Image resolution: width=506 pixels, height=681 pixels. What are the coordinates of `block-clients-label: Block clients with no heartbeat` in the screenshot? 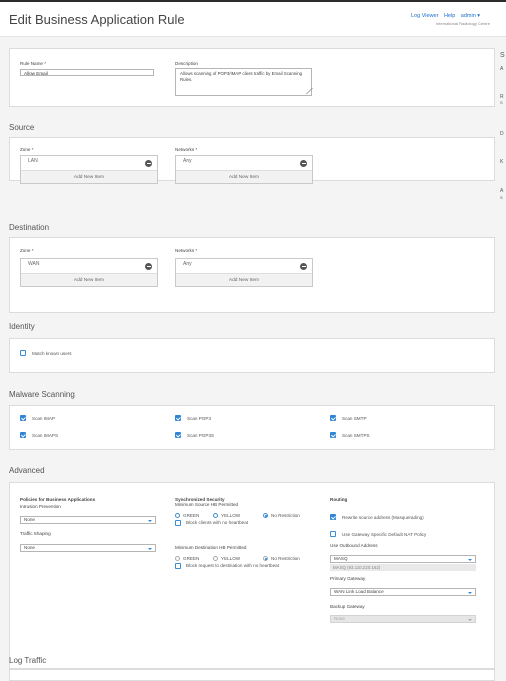 It's located at (217, 522).